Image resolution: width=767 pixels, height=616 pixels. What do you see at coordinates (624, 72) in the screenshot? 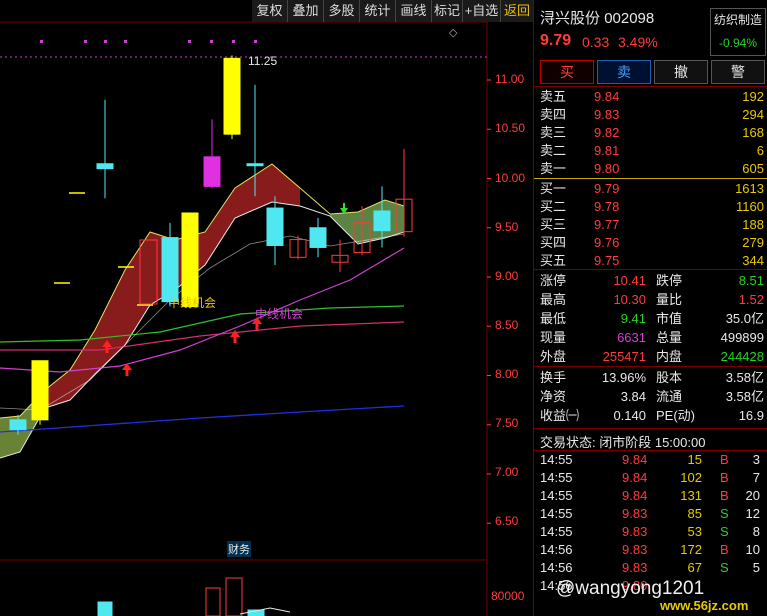
I see `sell-button: 卖` at bounding box center [624, 72].